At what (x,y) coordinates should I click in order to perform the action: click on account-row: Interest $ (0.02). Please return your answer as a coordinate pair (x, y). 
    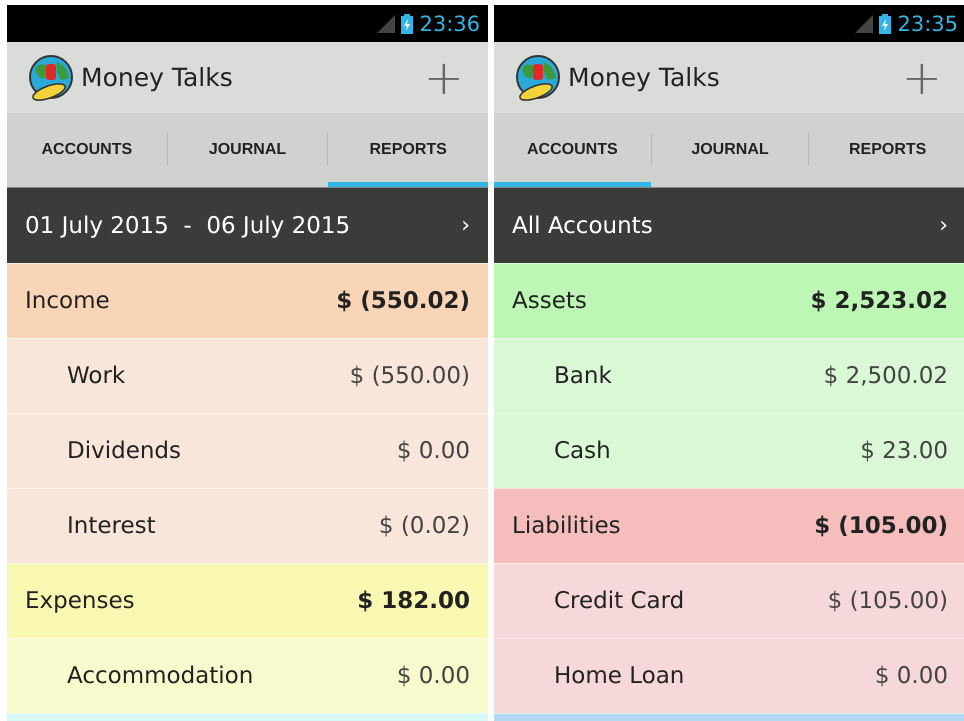
    Looking at the image, I should click on (247, 525).